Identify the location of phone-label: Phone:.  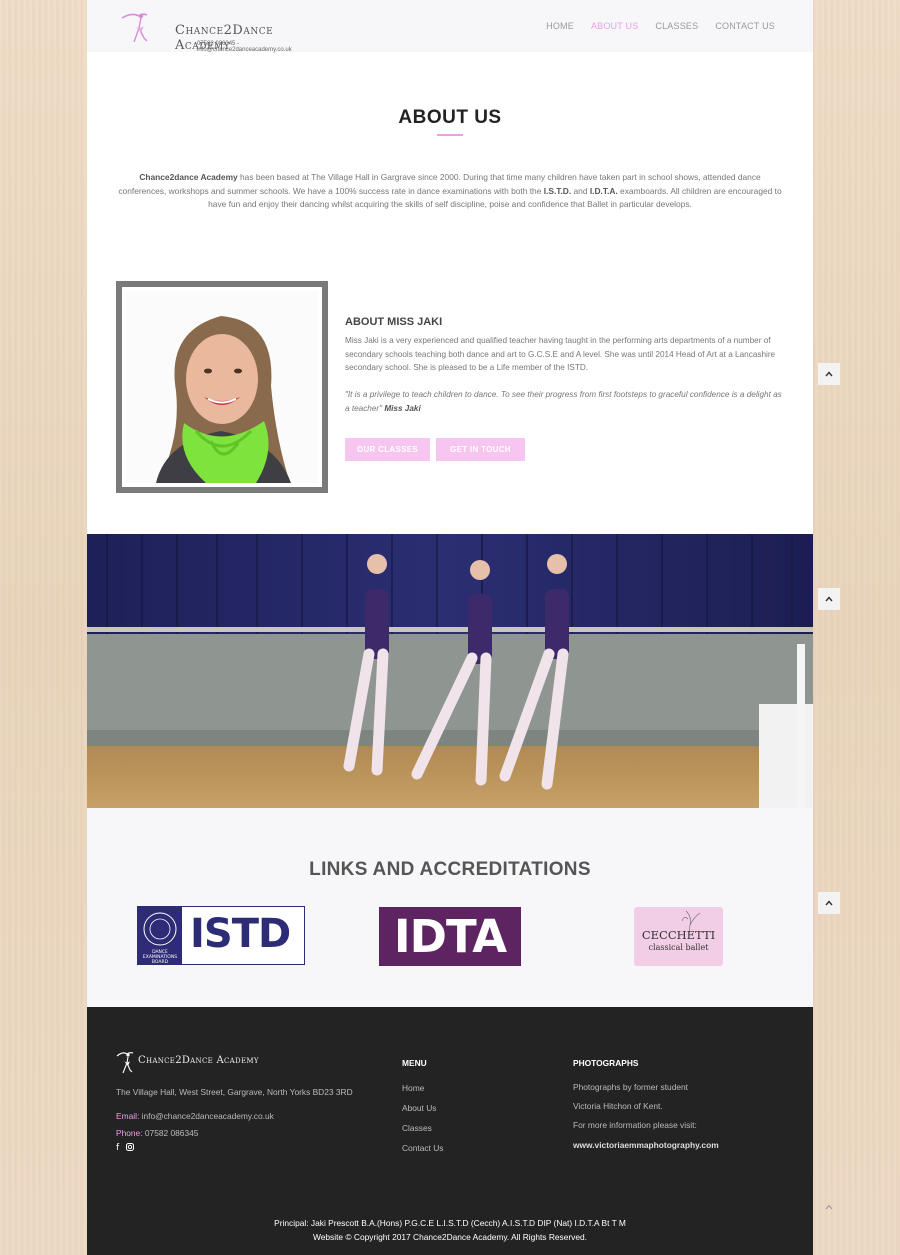
(129, 1133).